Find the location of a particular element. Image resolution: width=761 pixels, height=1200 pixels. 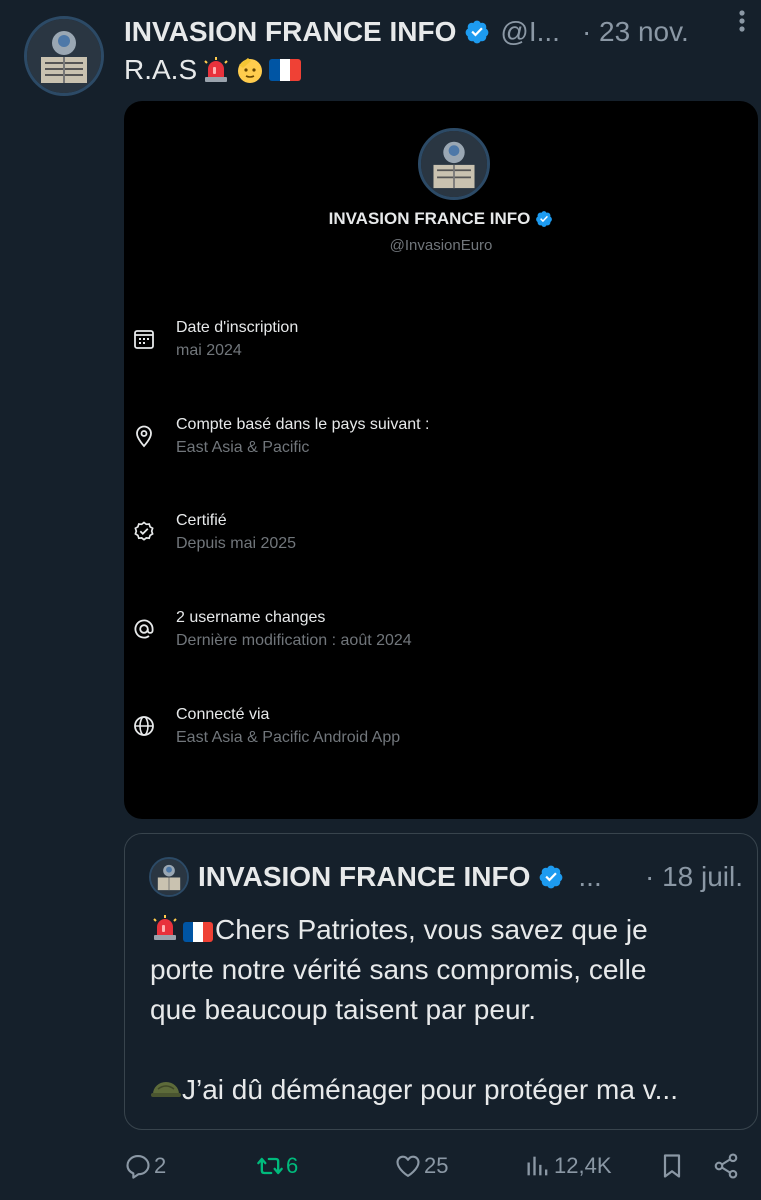

author-avatar is located at coordinates (64, 56).